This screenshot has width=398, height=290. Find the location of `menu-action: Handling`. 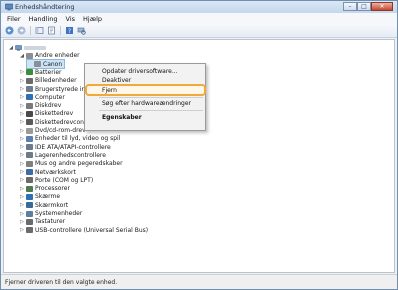

menu-action: Handling is located at coordinates (43, 19).